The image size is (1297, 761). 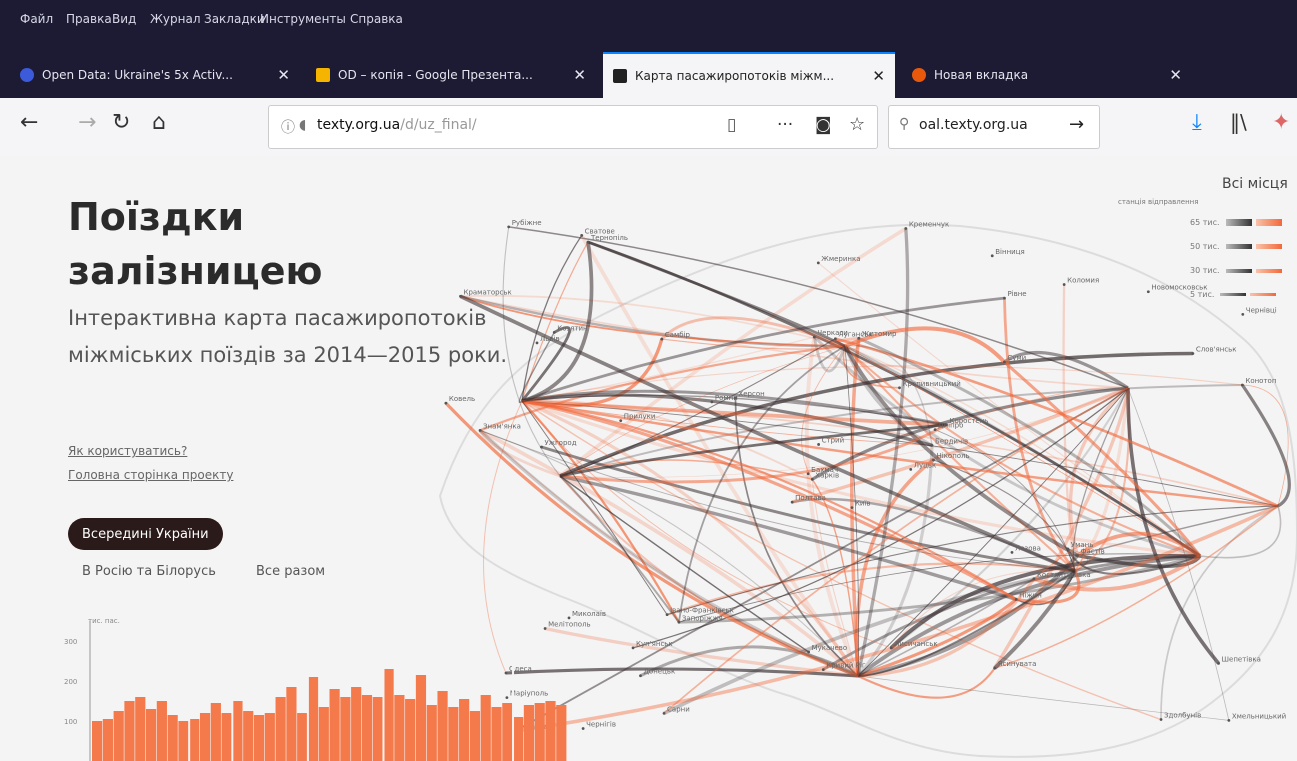 I want to click on shield-icon: ◖, so click(x=302, y=125).